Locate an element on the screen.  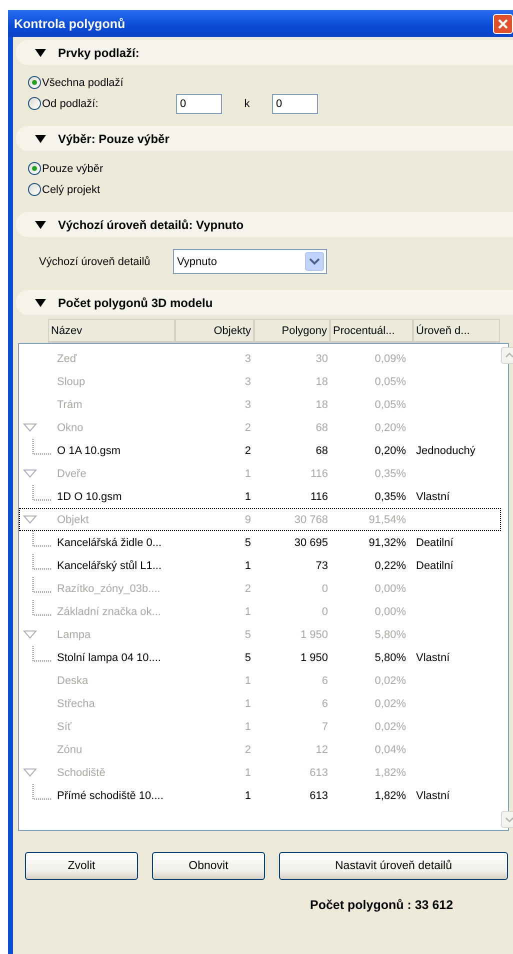
tree-row: O 1A 10.gsm 2 68 0,20% Jednoduchý is located at coordinates (260, 450).